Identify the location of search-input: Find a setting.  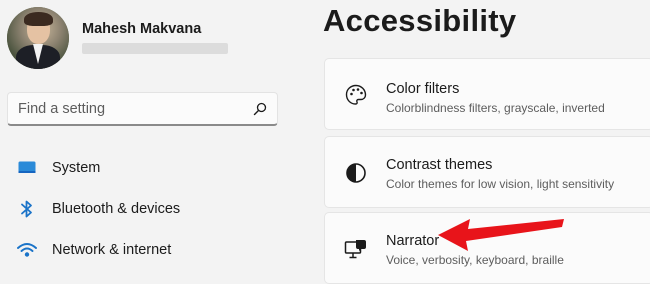
(135, 109).